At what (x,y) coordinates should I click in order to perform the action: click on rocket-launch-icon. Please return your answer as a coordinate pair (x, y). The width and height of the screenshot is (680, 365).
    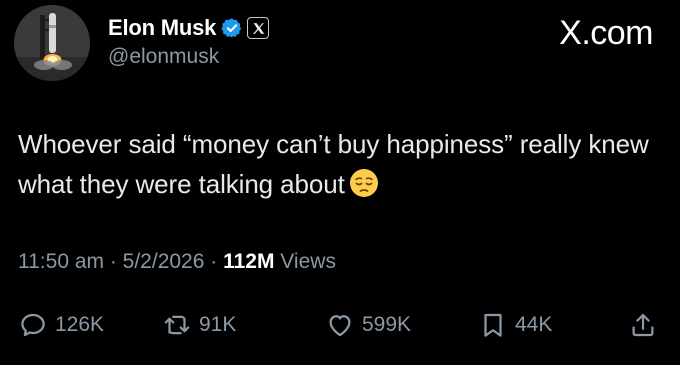
    Looking at the image, I should click on (52, 43).